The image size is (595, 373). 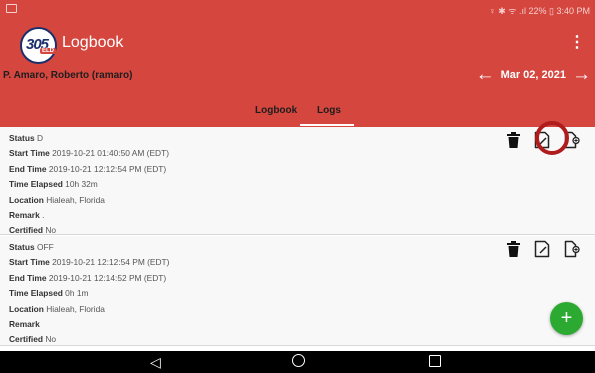 What do you see at coordinates (38, 45) in the screenshot?
I see `app-logo: 305 ELD` at bounding box center [38, 45].